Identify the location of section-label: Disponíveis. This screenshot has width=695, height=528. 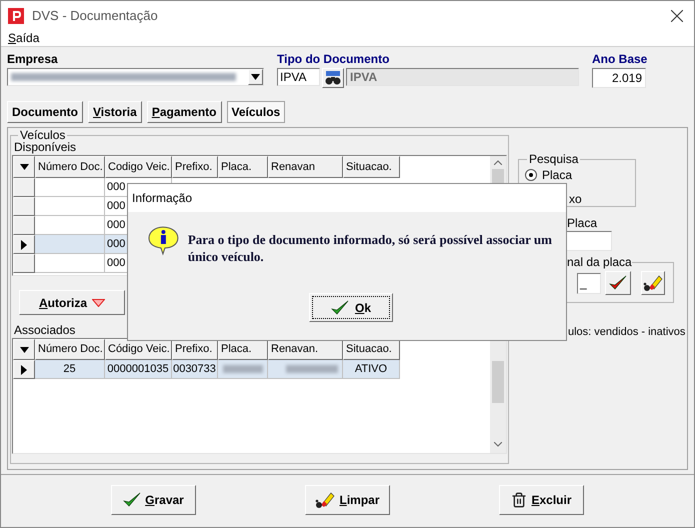
(46, 147).